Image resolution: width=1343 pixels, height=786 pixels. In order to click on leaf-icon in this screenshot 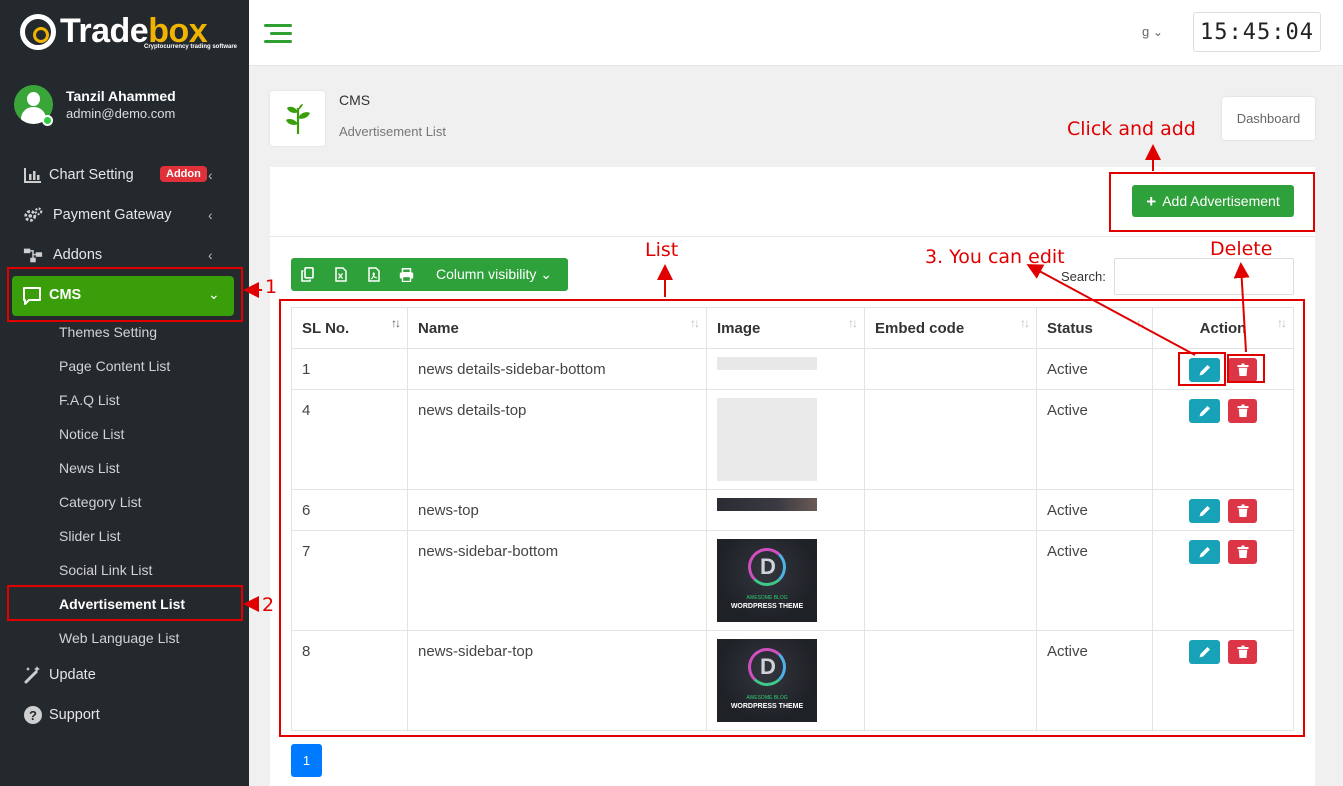, I will do `click(297, 118)`.